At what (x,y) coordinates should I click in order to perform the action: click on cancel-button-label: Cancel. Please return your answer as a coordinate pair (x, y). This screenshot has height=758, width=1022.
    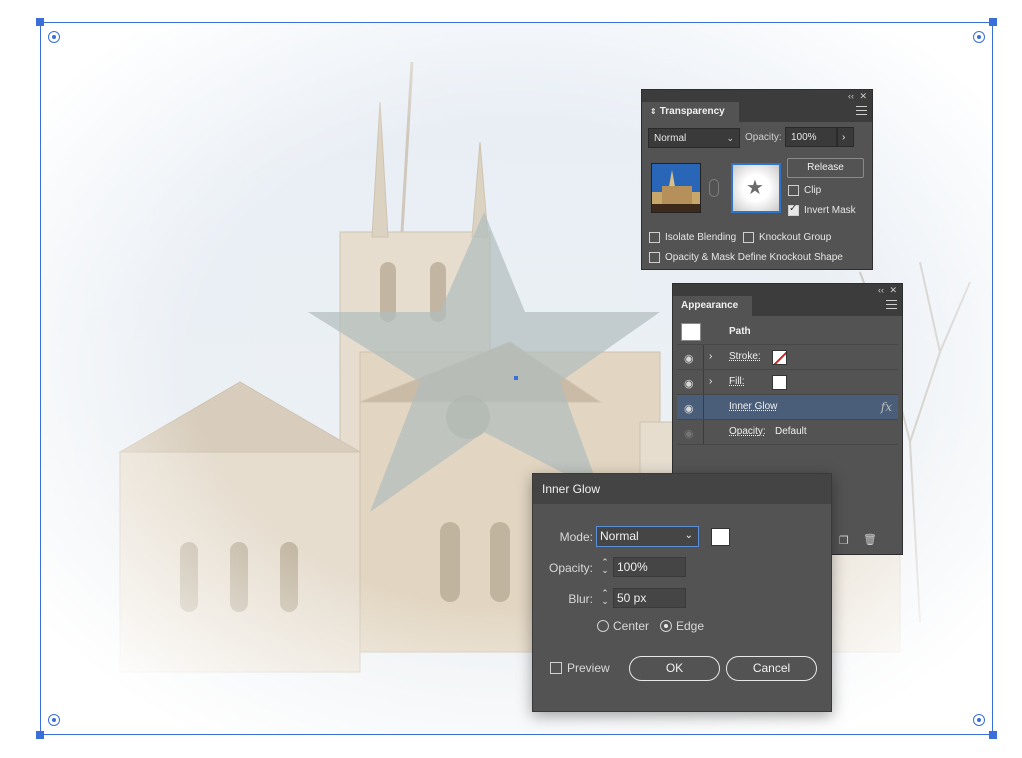
    Looking at the image, I should click on (771, 668).